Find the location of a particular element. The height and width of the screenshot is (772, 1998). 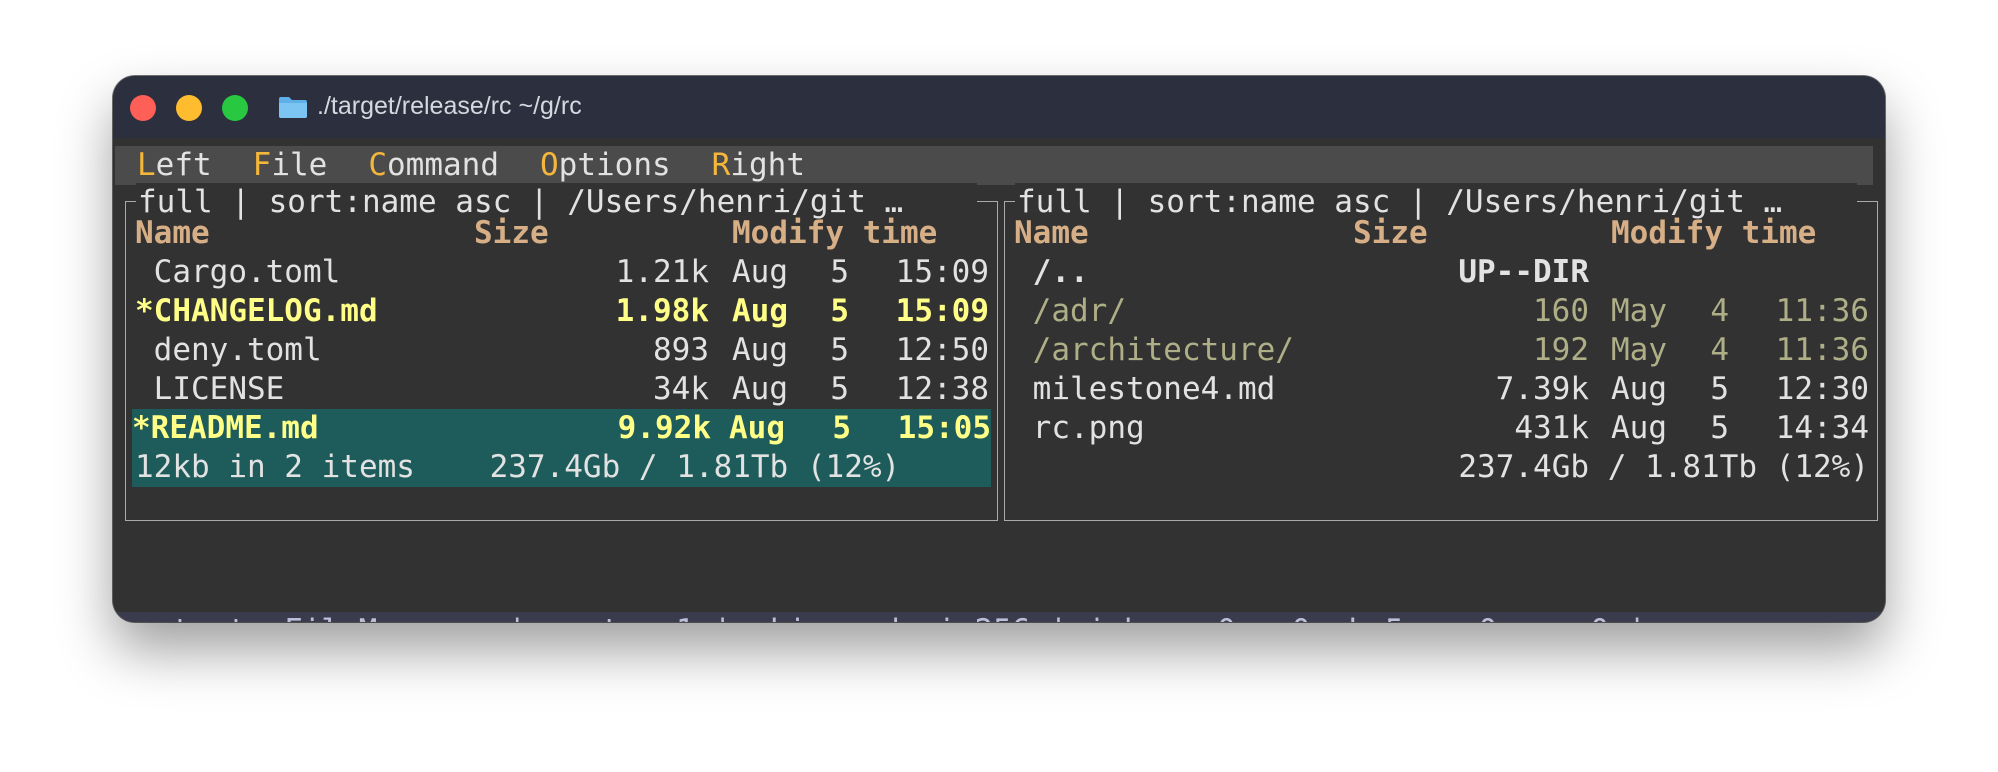

file-size: 192 is located at coordinates (1561, 350).